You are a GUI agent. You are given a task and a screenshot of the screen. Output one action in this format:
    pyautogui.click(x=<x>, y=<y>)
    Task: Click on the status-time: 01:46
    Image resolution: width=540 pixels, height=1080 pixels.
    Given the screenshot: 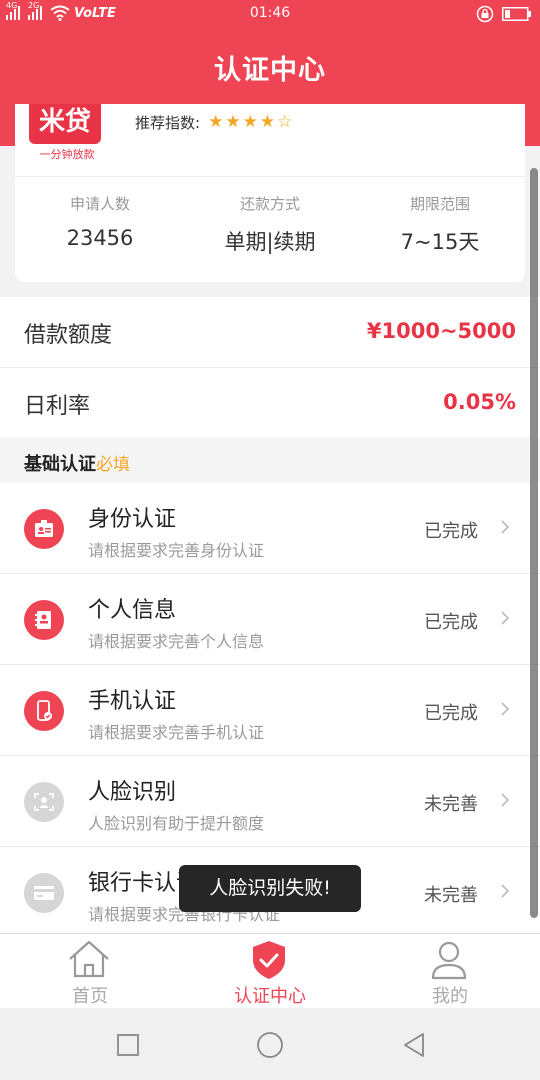 What is the action you would take?
    pyautogui.click(x=270, y=13)
    